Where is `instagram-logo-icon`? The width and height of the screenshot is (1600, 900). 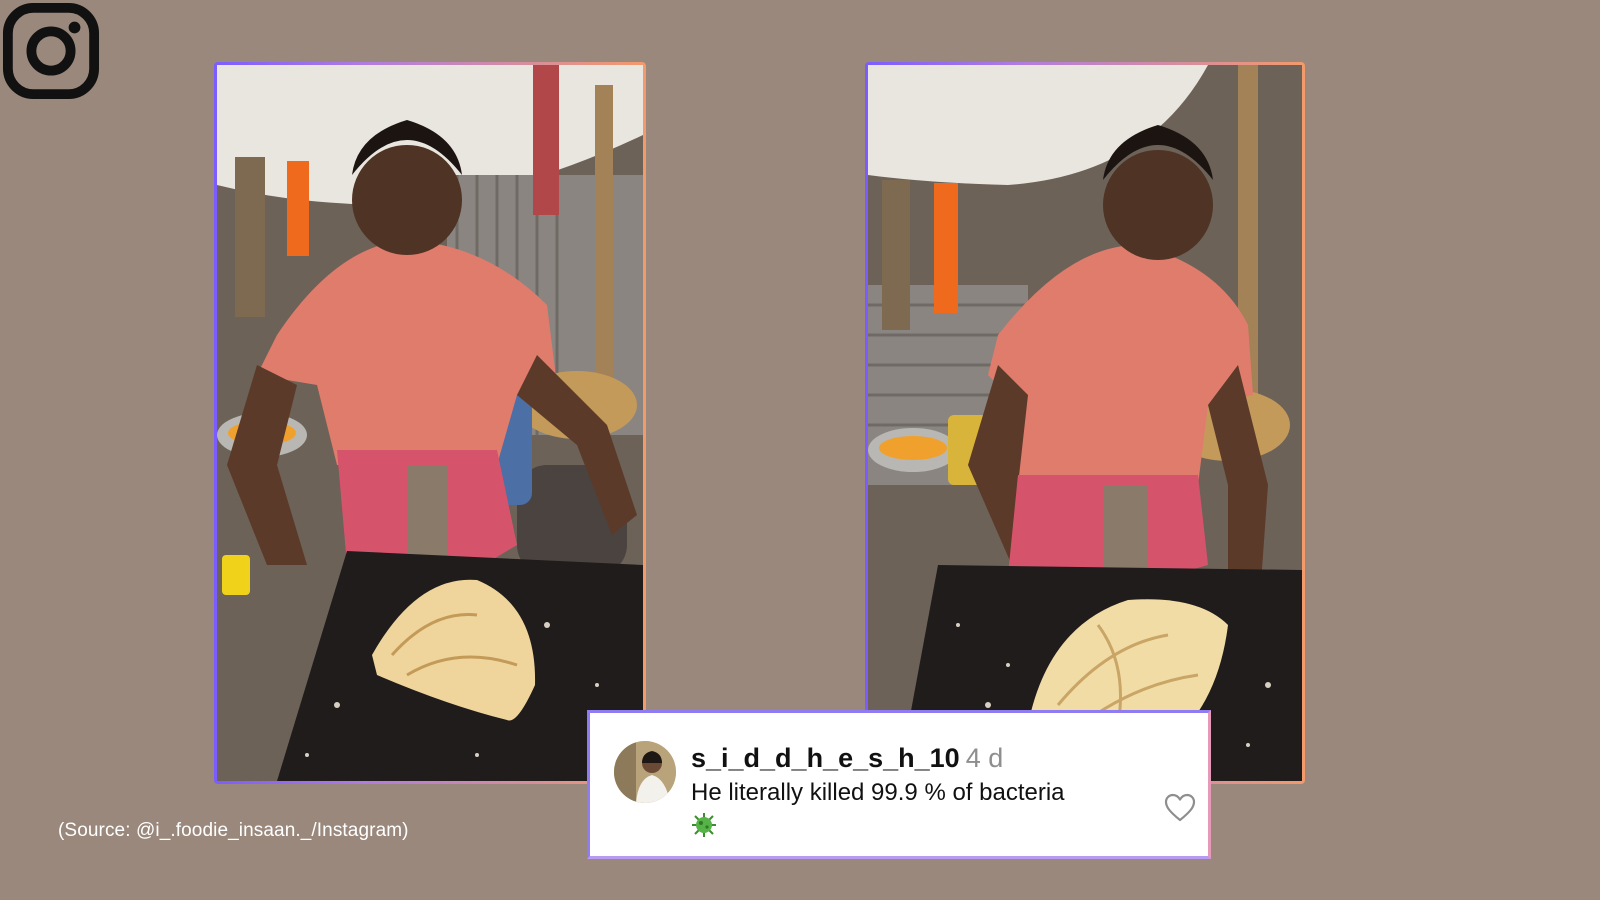
instagram-logo-icon is located at coordinates (51, 51).